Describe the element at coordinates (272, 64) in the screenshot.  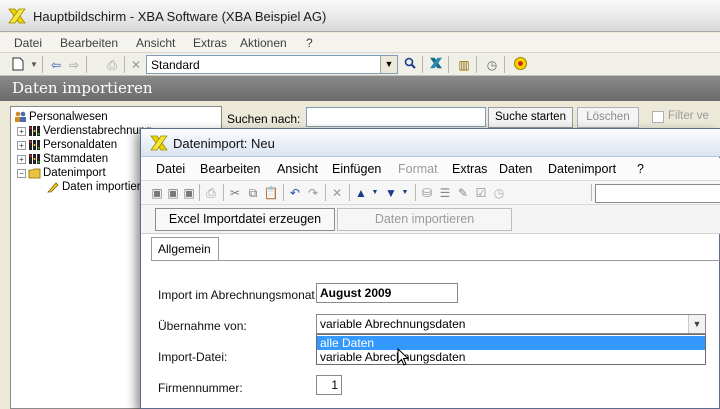
I see `view-select: Standard ▼` at that location.